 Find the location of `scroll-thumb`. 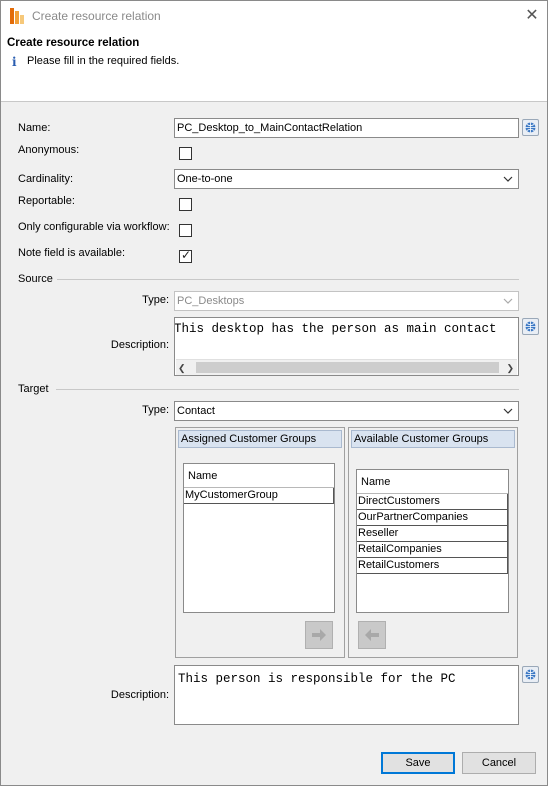

scroll-thumb is located at coordinates (347, 367).